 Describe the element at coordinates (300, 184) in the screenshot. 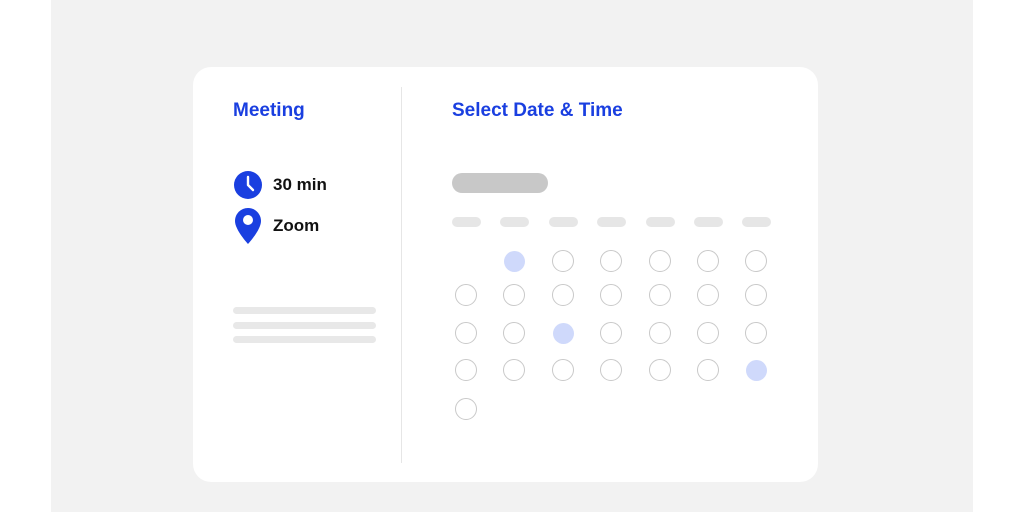

I see `duration-text: 30 min` at that location.